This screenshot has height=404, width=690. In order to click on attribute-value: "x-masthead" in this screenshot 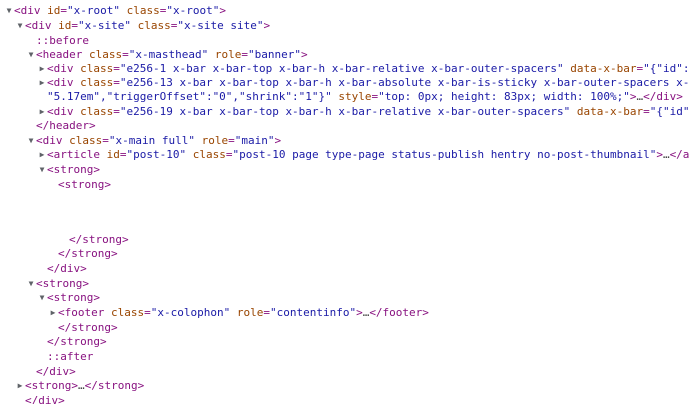, I will do `click(168, 54)`.